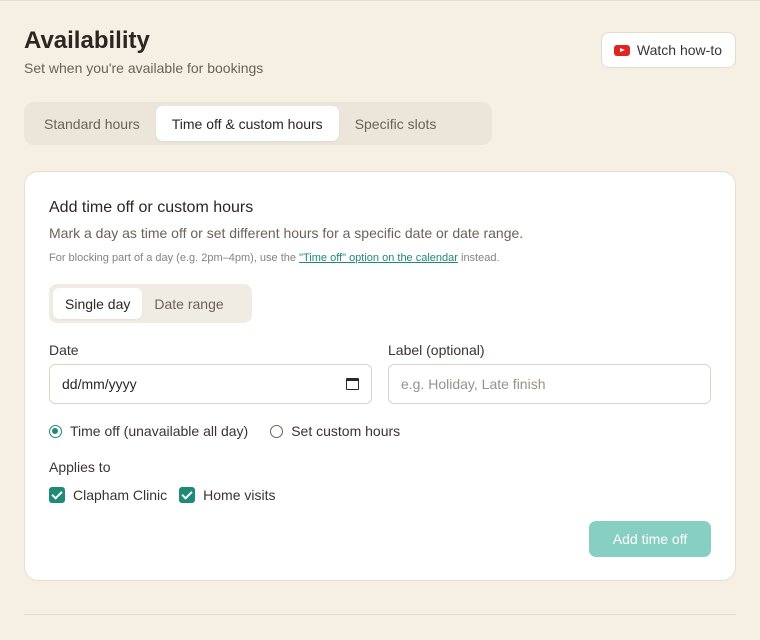 Image resolution: width=760 pixels, height=640 pixels. What do you see at coordinates (380, 0) in the screenshot?
I see `top-divider` at bounding box center [380, 0].